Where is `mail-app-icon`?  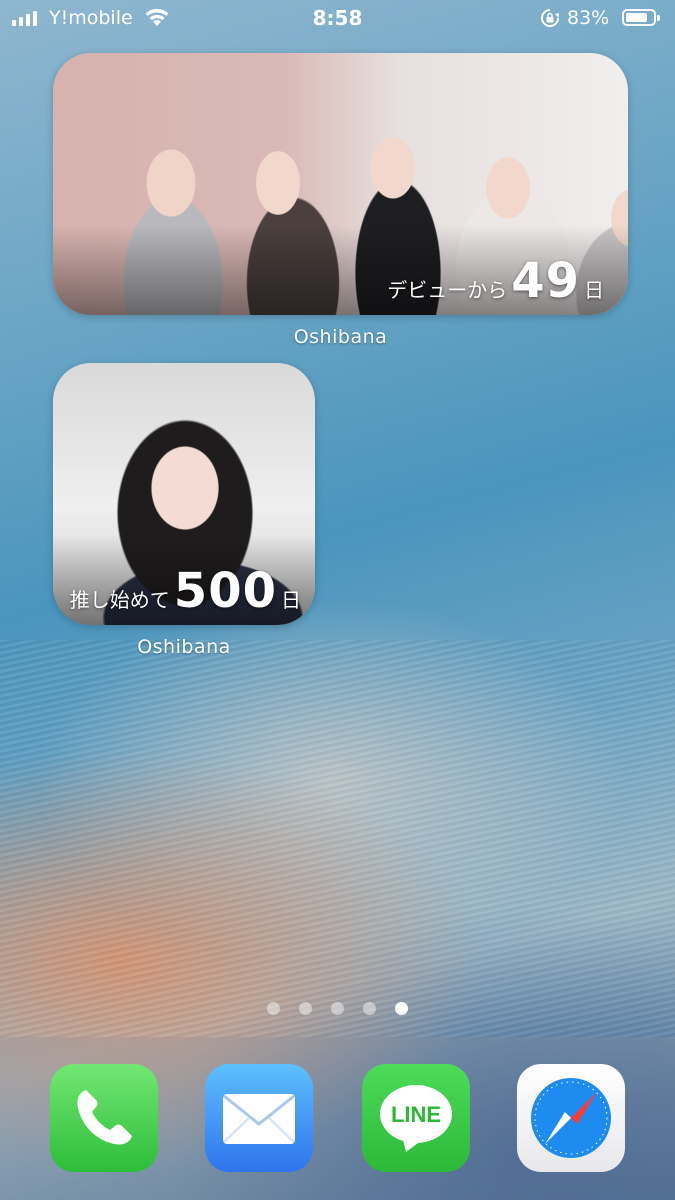
mail-app-icon is located at coordinates (259, 1118).